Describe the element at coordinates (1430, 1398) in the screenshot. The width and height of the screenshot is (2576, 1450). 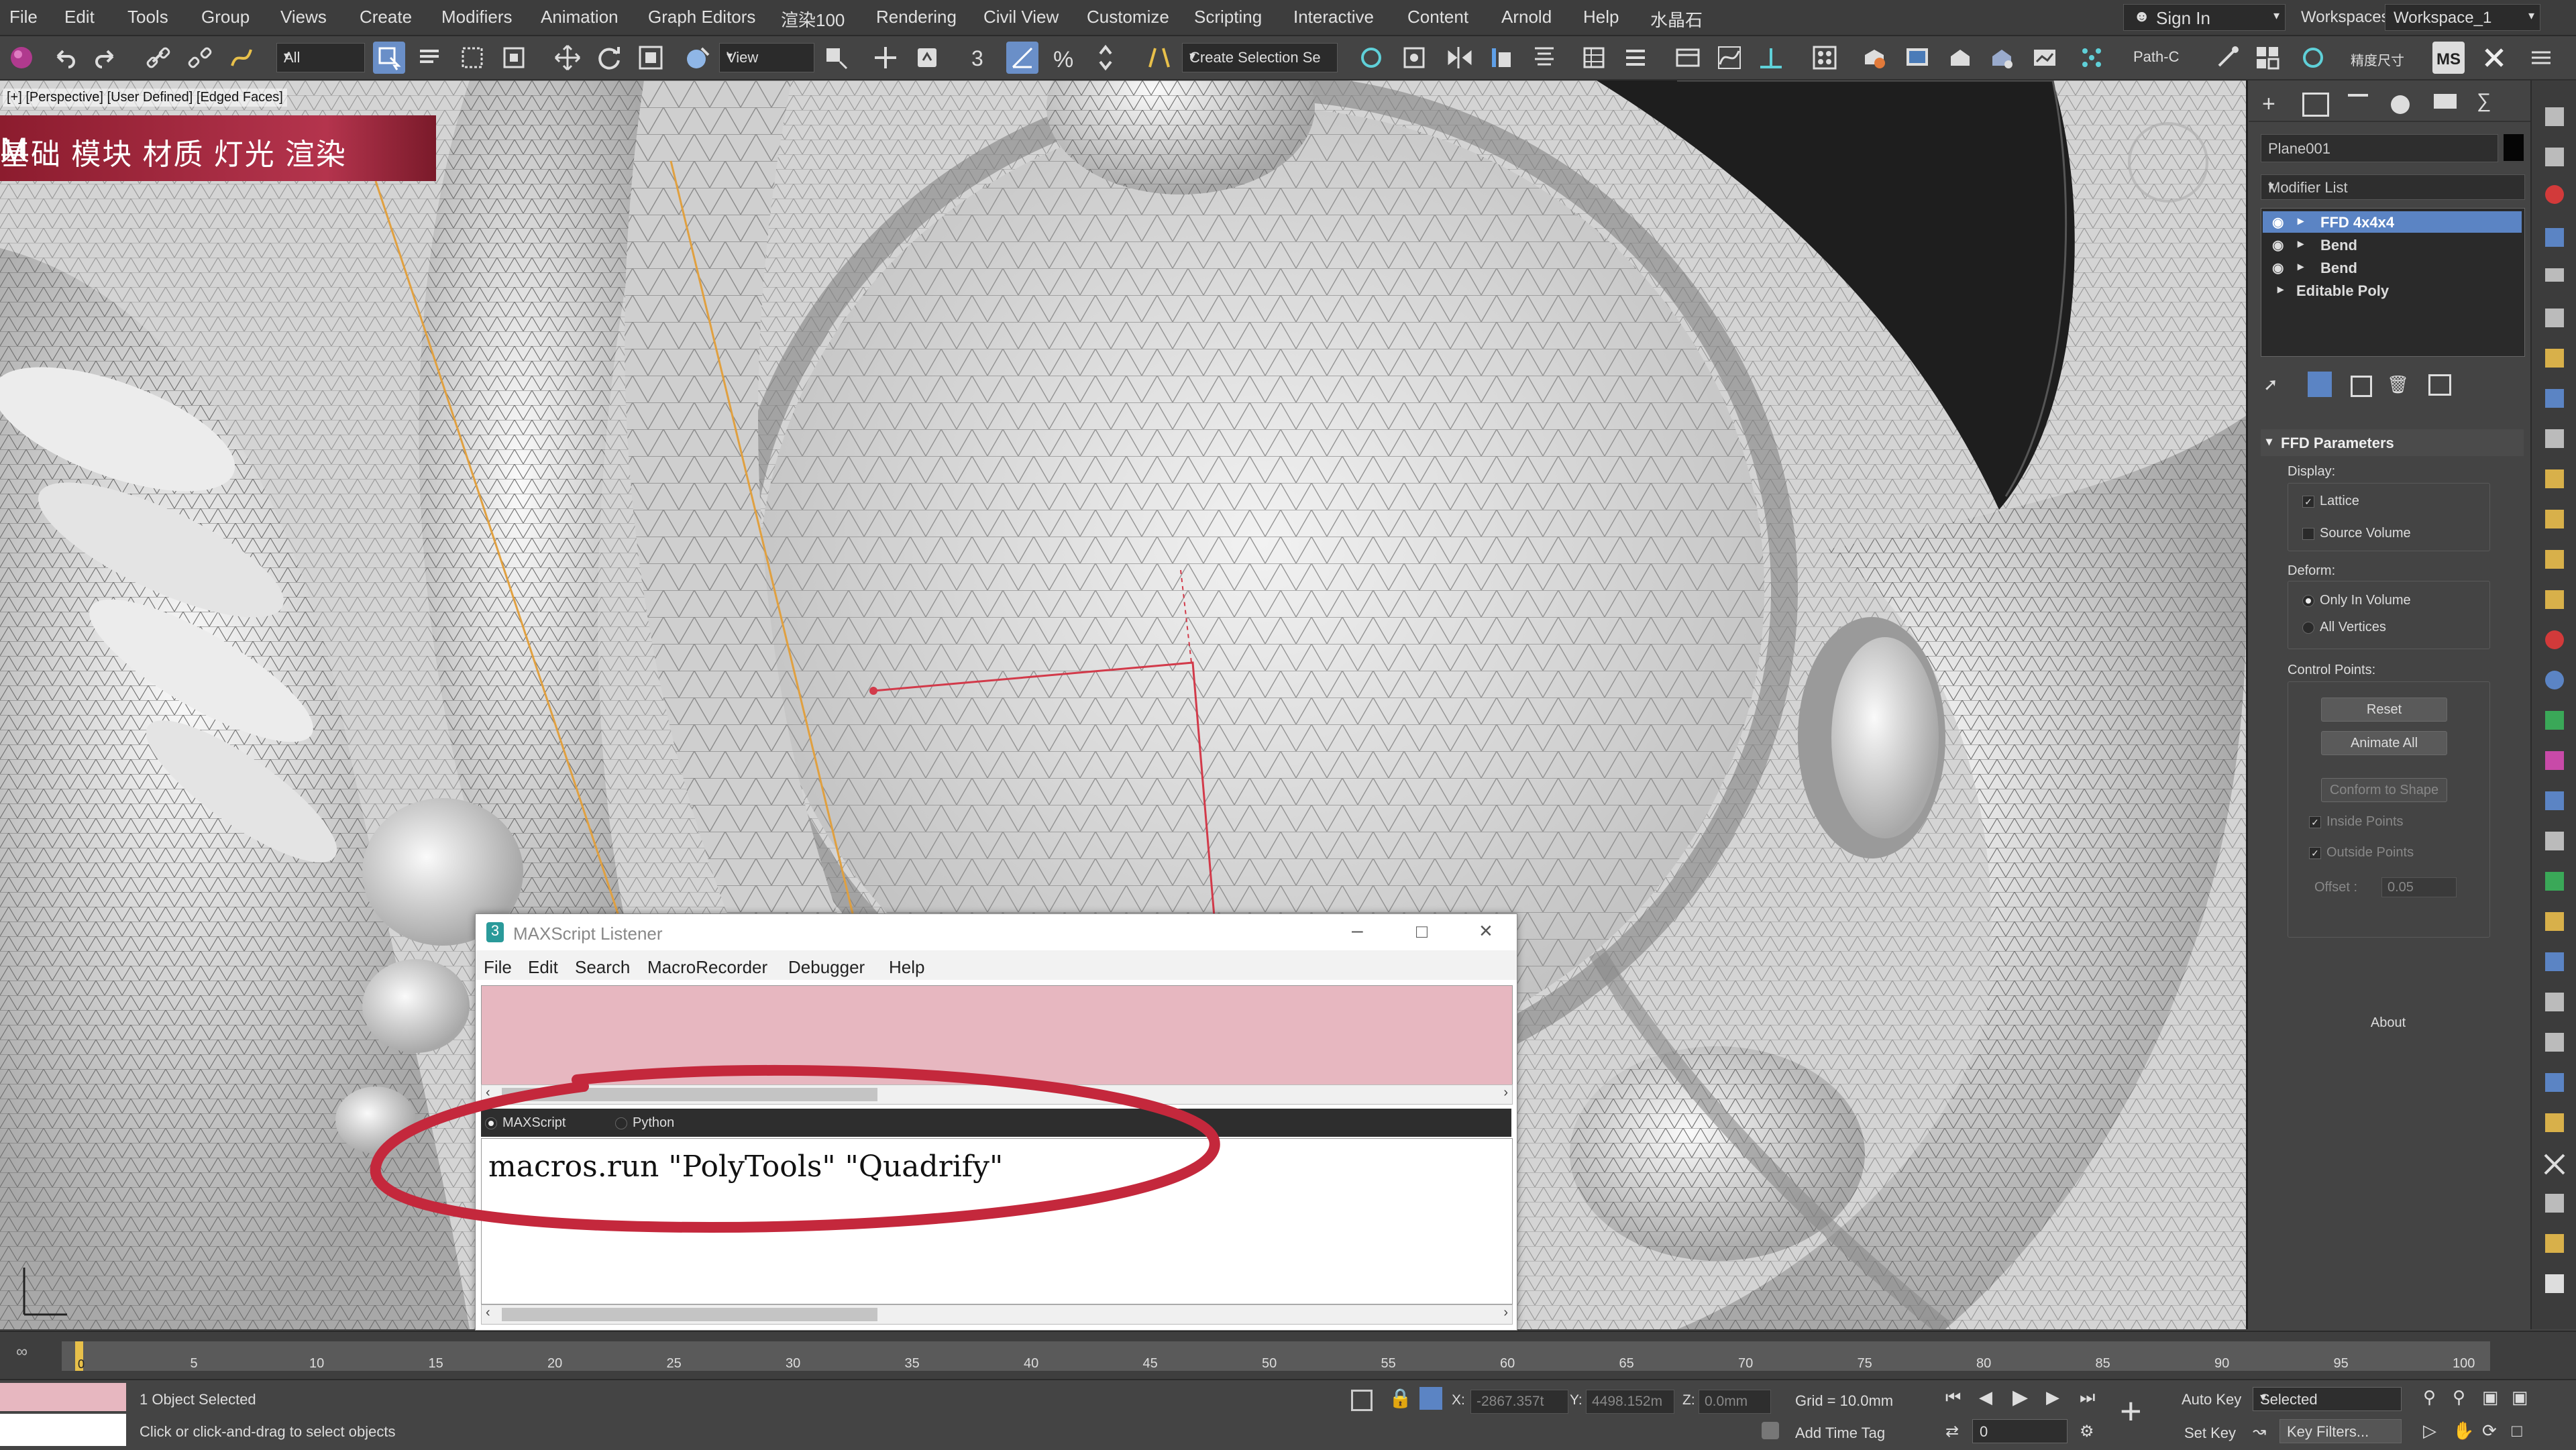
I see `absolute-relative-icon` at that location.